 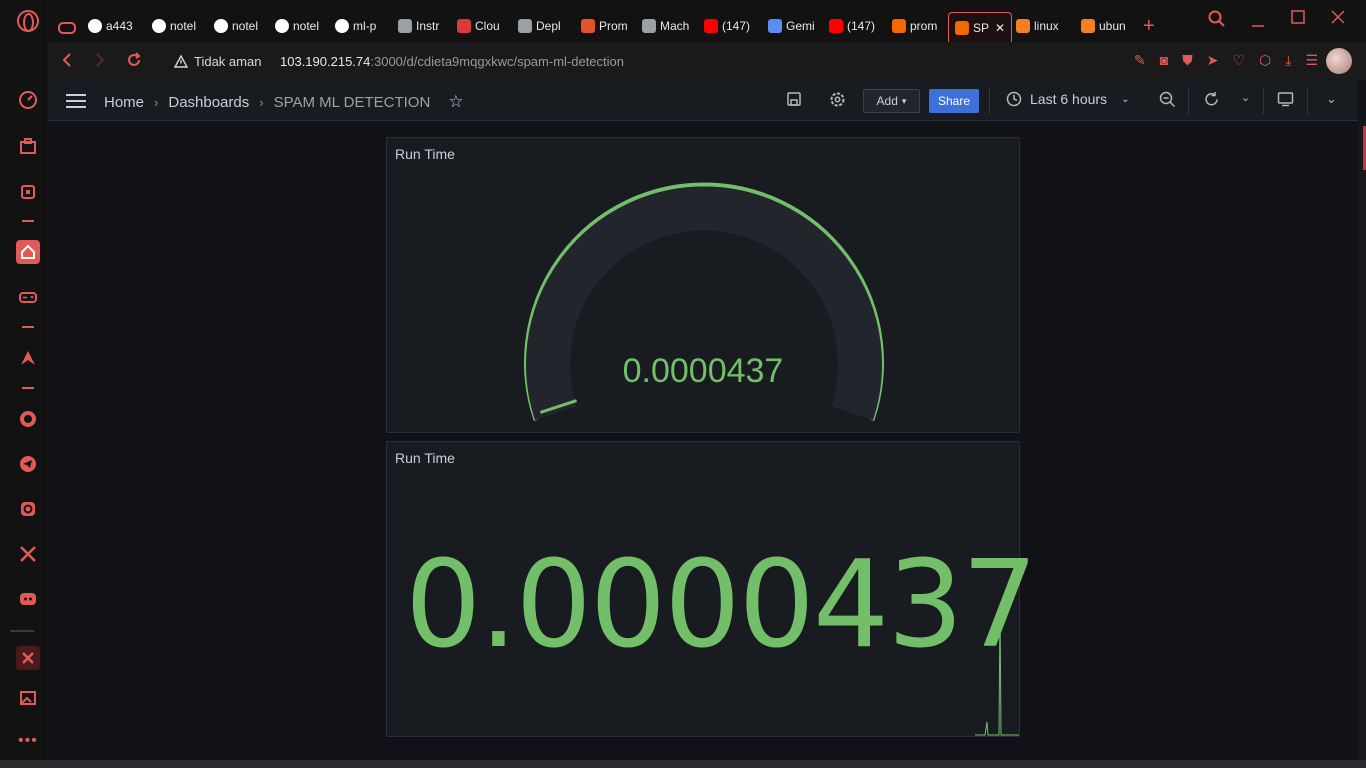 What do you see at coordinates (28, 464) in the screenshot?
I see `telegram-icon` at bounding box center [28, 464].